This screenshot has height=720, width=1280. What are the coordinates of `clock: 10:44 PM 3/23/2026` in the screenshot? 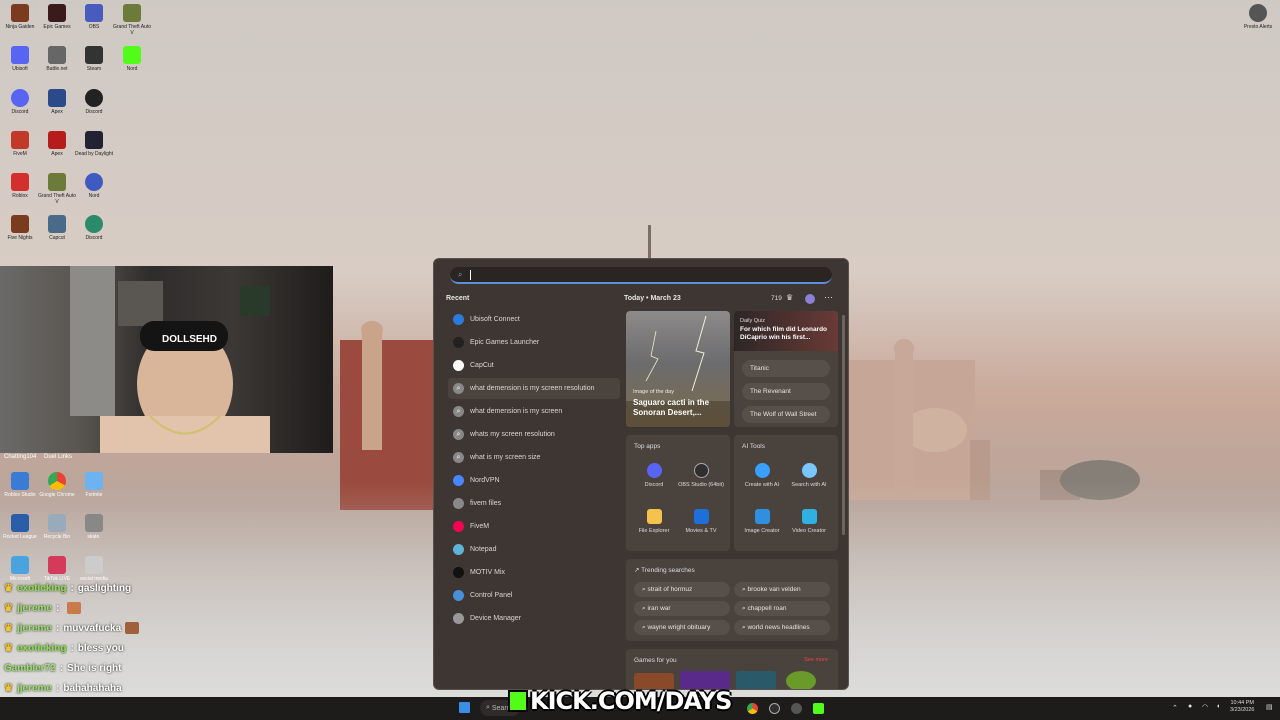 It's located at (1242, 707).